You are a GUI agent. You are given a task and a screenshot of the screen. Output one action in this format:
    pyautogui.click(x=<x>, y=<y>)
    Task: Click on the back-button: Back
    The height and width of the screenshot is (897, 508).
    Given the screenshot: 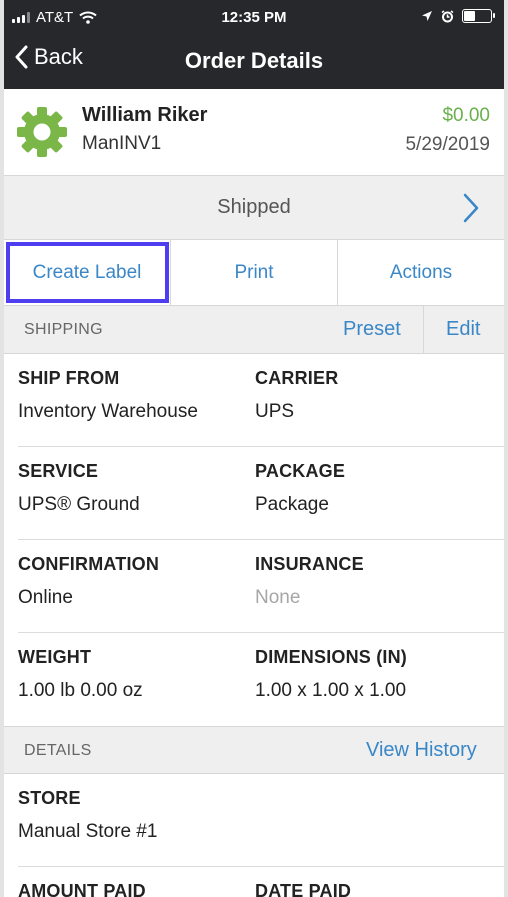 What is the action you would take?
    pyautogui.click(x=48, y=57)
    